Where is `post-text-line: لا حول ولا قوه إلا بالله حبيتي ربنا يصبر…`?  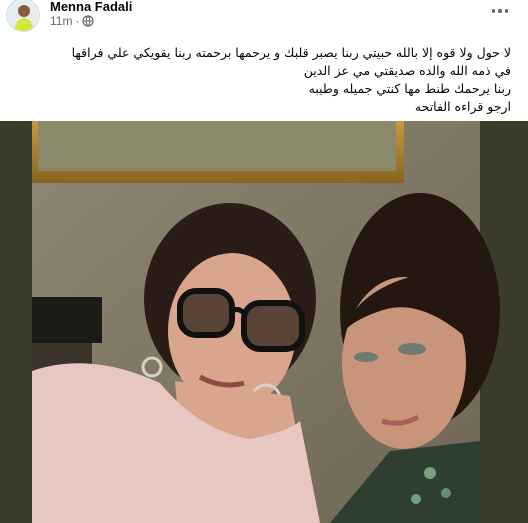 post-text-line: لا حول ولا قوه إلا بالله حبيتي ربنا يصبر… is located at coordinates (291, 52).